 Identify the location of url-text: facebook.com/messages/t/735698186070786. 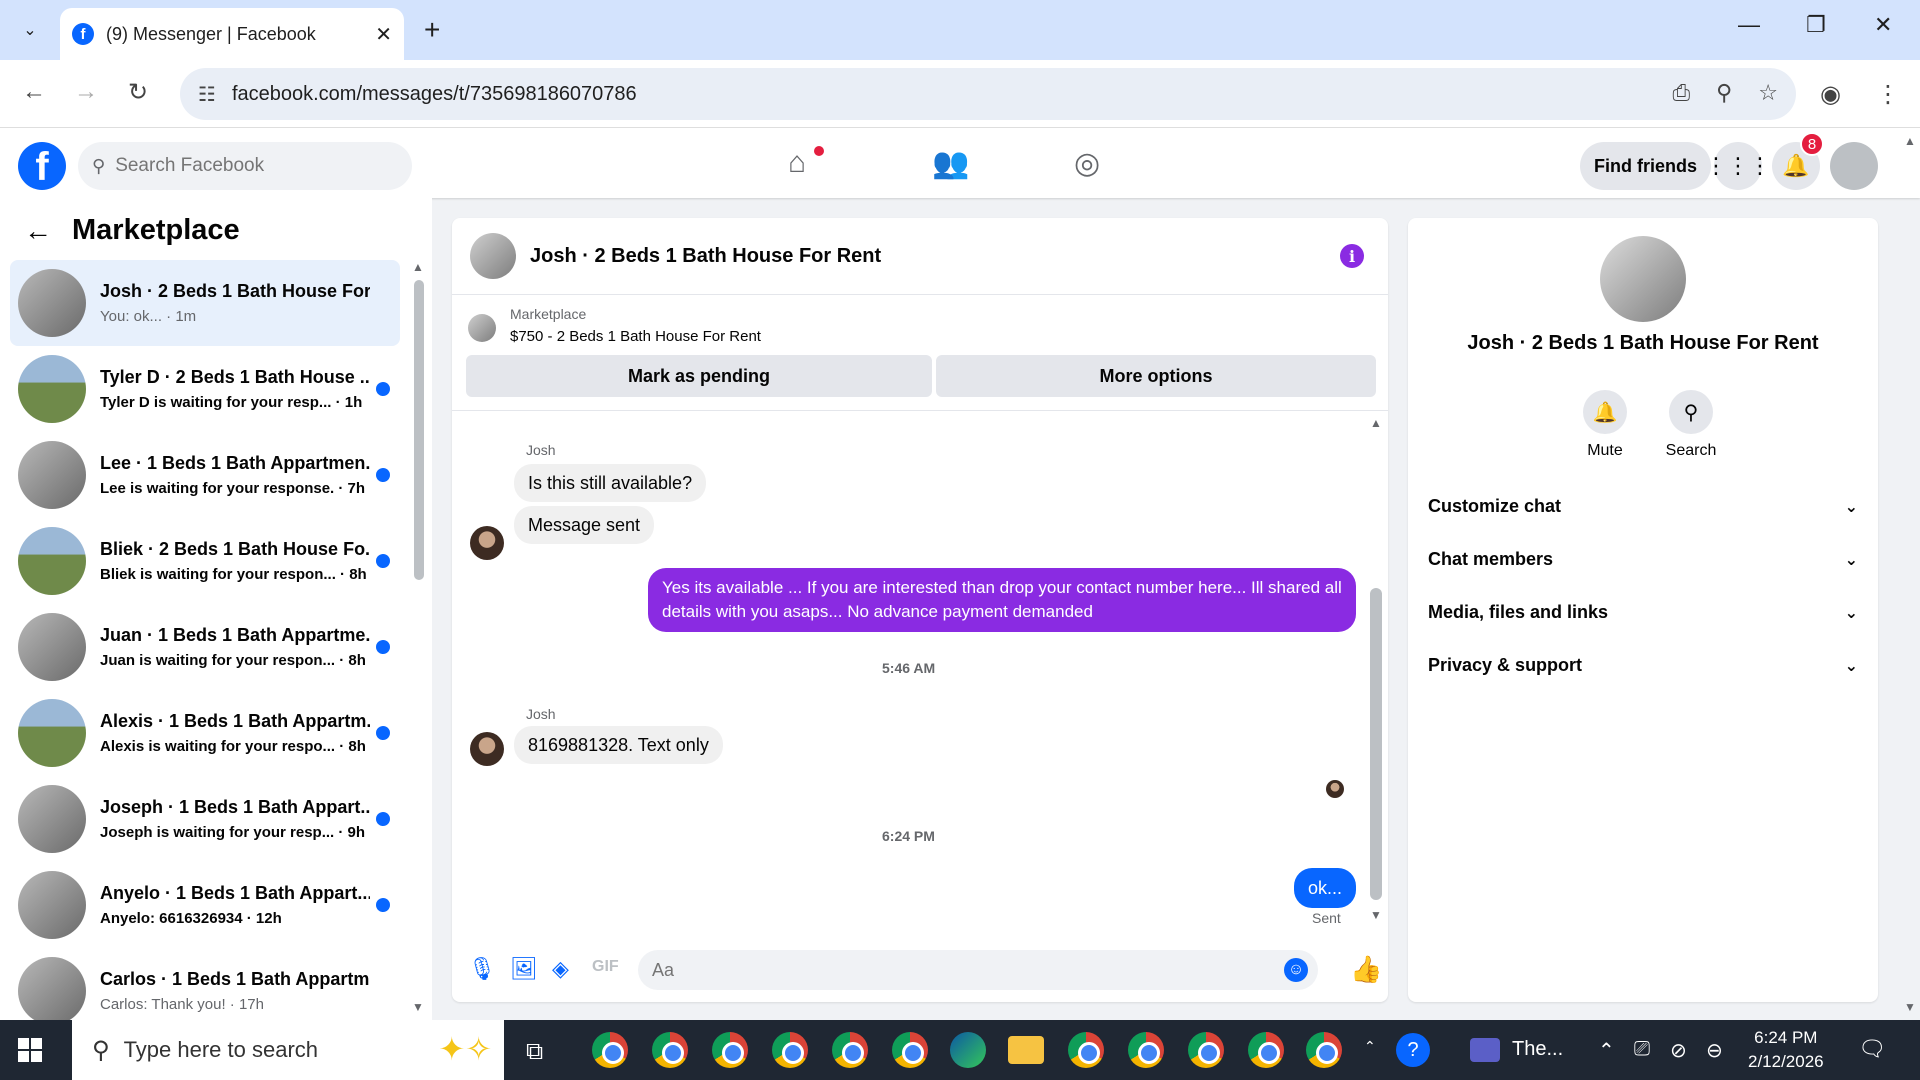
(434, 94).